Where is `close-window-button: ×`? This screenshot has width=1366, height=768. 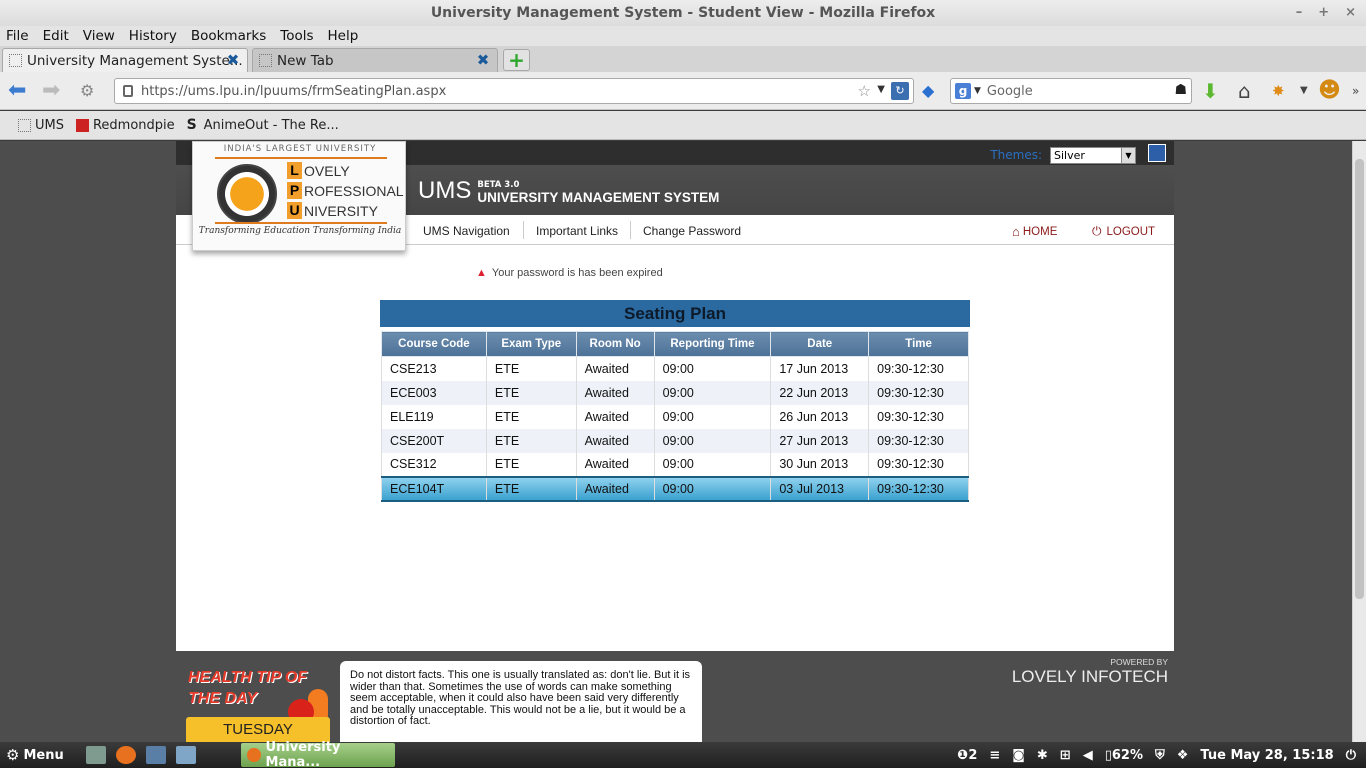 close-window-button: × is located at coordinates (1350, 13).